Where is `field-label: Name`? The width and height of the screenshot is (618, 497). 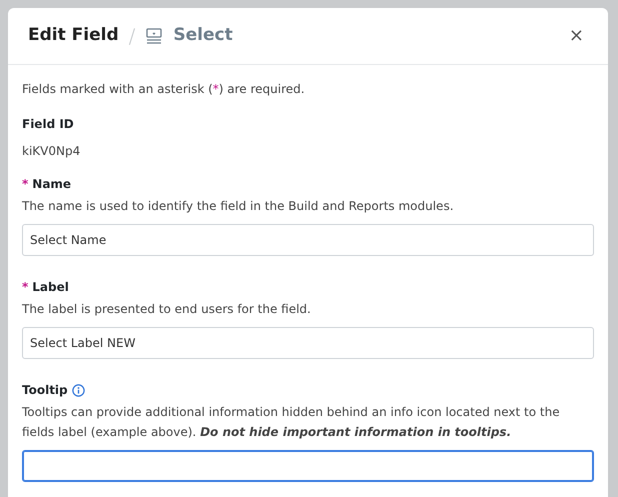 field-label: Name is located at coordinates (52, 184).